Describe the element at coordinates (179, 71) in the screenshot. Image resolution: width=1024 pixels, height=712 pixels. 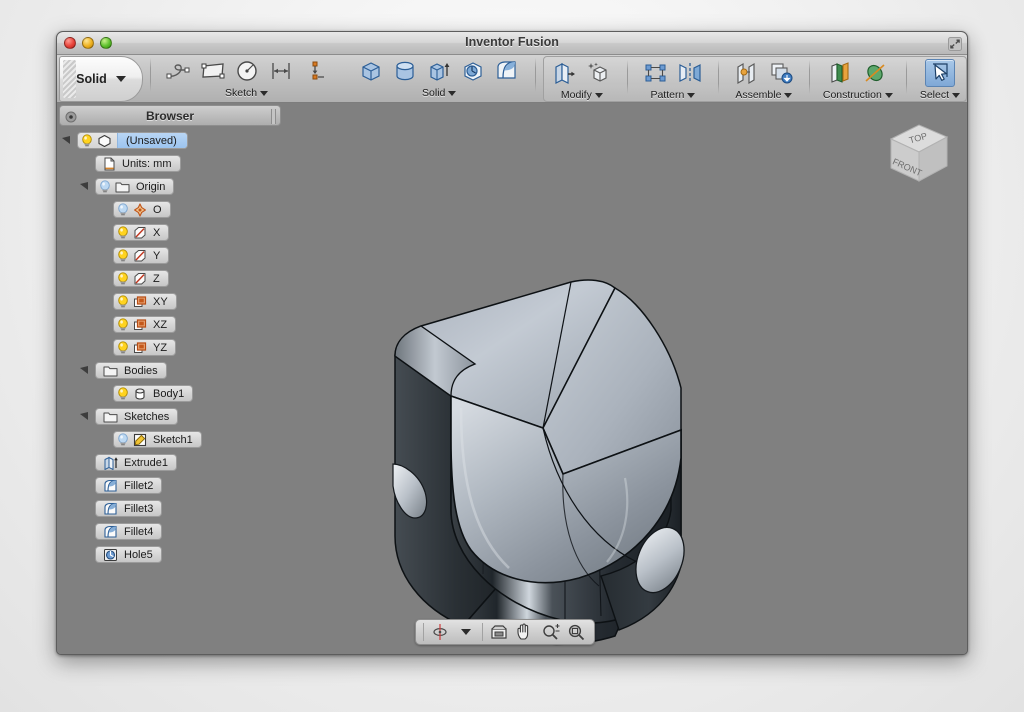
I see `sketch-line-icon` at that location.